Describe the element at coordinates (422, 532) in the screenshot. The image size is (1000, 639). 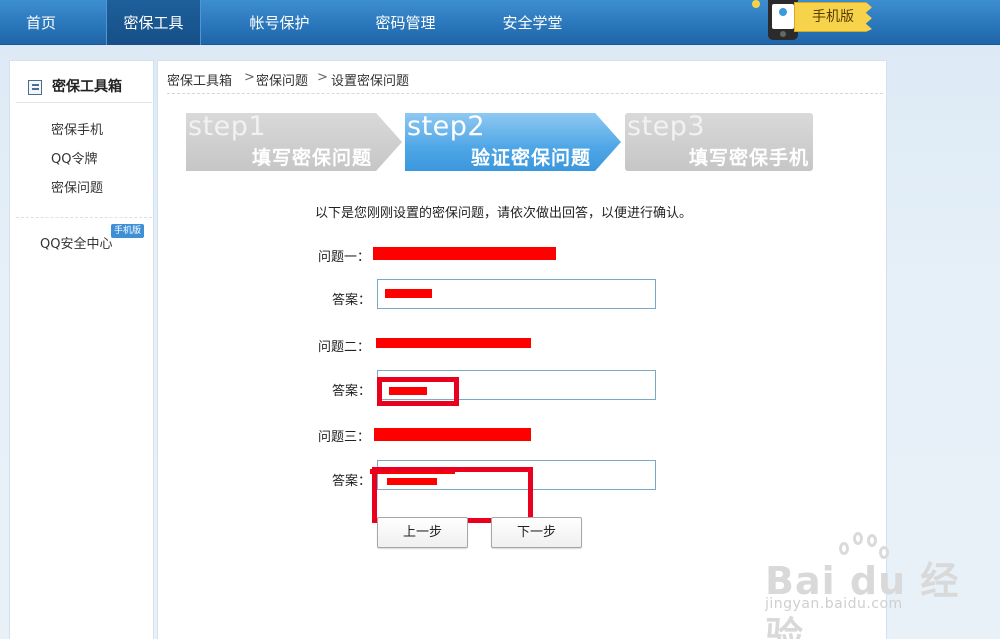
I see `previous-step-button: 上一步` at that location.